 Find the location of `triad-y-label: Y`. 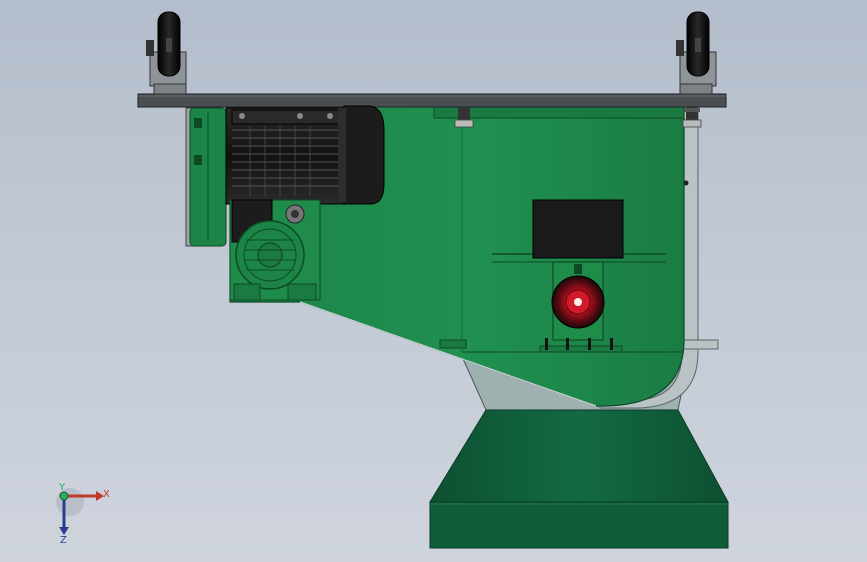

triad-y-label: Y is located at coordinates (62, 487).